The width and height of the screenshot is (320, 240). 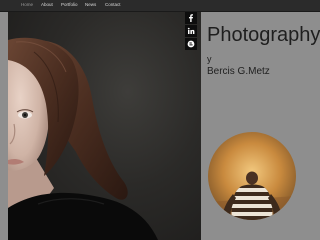 I want to click on linkedin-icon, so click(x=191, y=30).